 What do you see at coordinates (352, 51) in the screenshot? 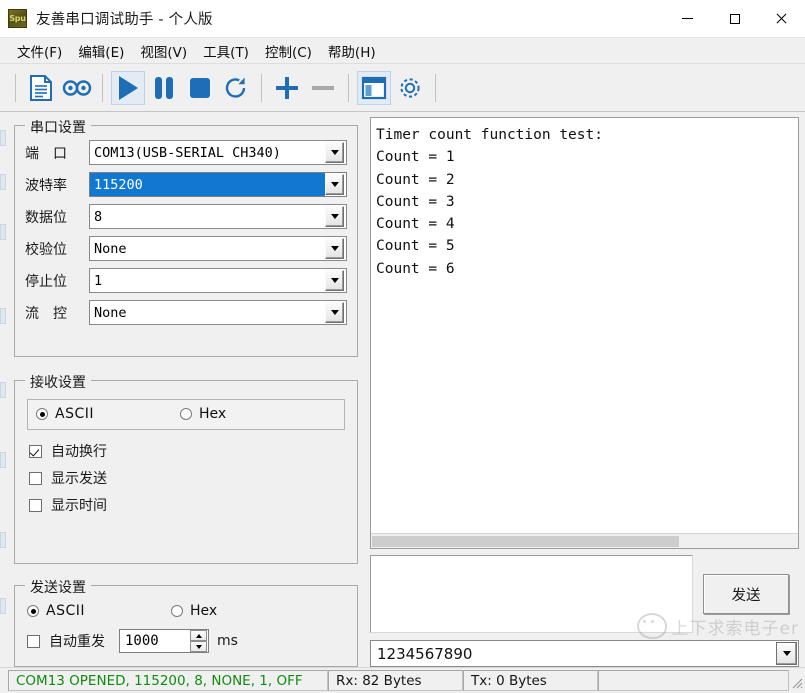
I see `menu-help: 帮助(H)` at bounding box center [352, 51].